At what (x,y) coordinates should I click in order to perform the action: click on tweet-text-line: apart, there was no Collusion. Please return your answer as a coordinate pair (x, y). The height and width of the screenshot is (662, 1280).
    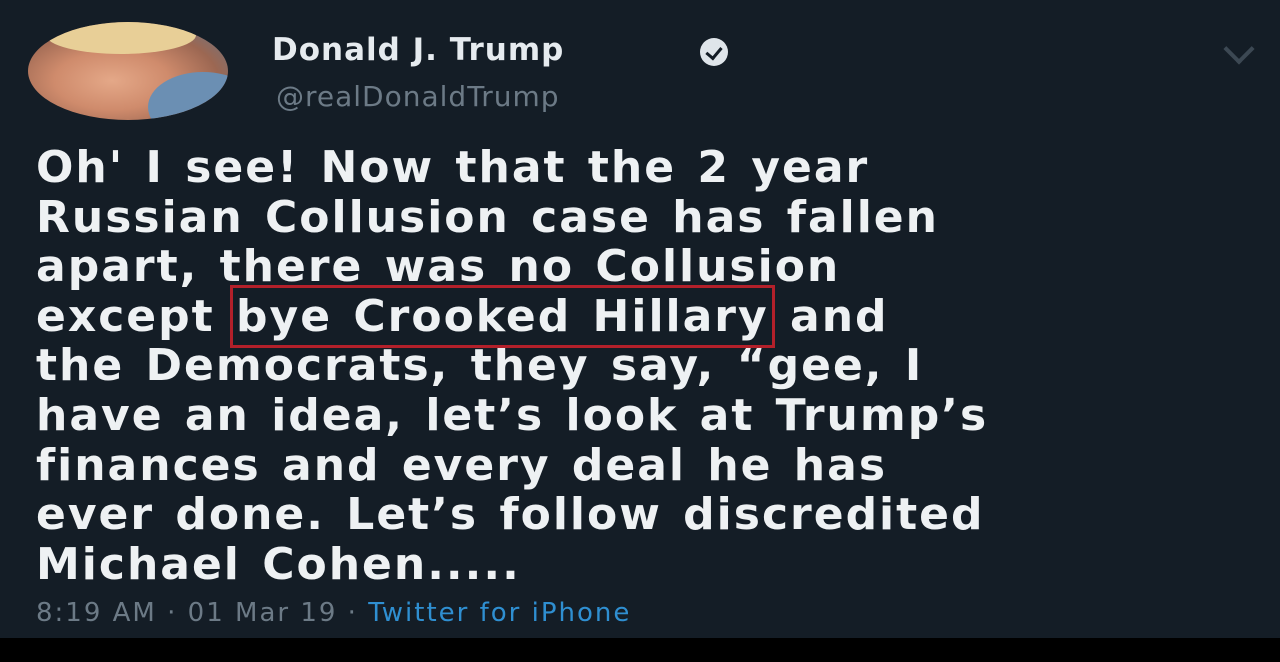
    Looking at the image, I should click on (438, 267).